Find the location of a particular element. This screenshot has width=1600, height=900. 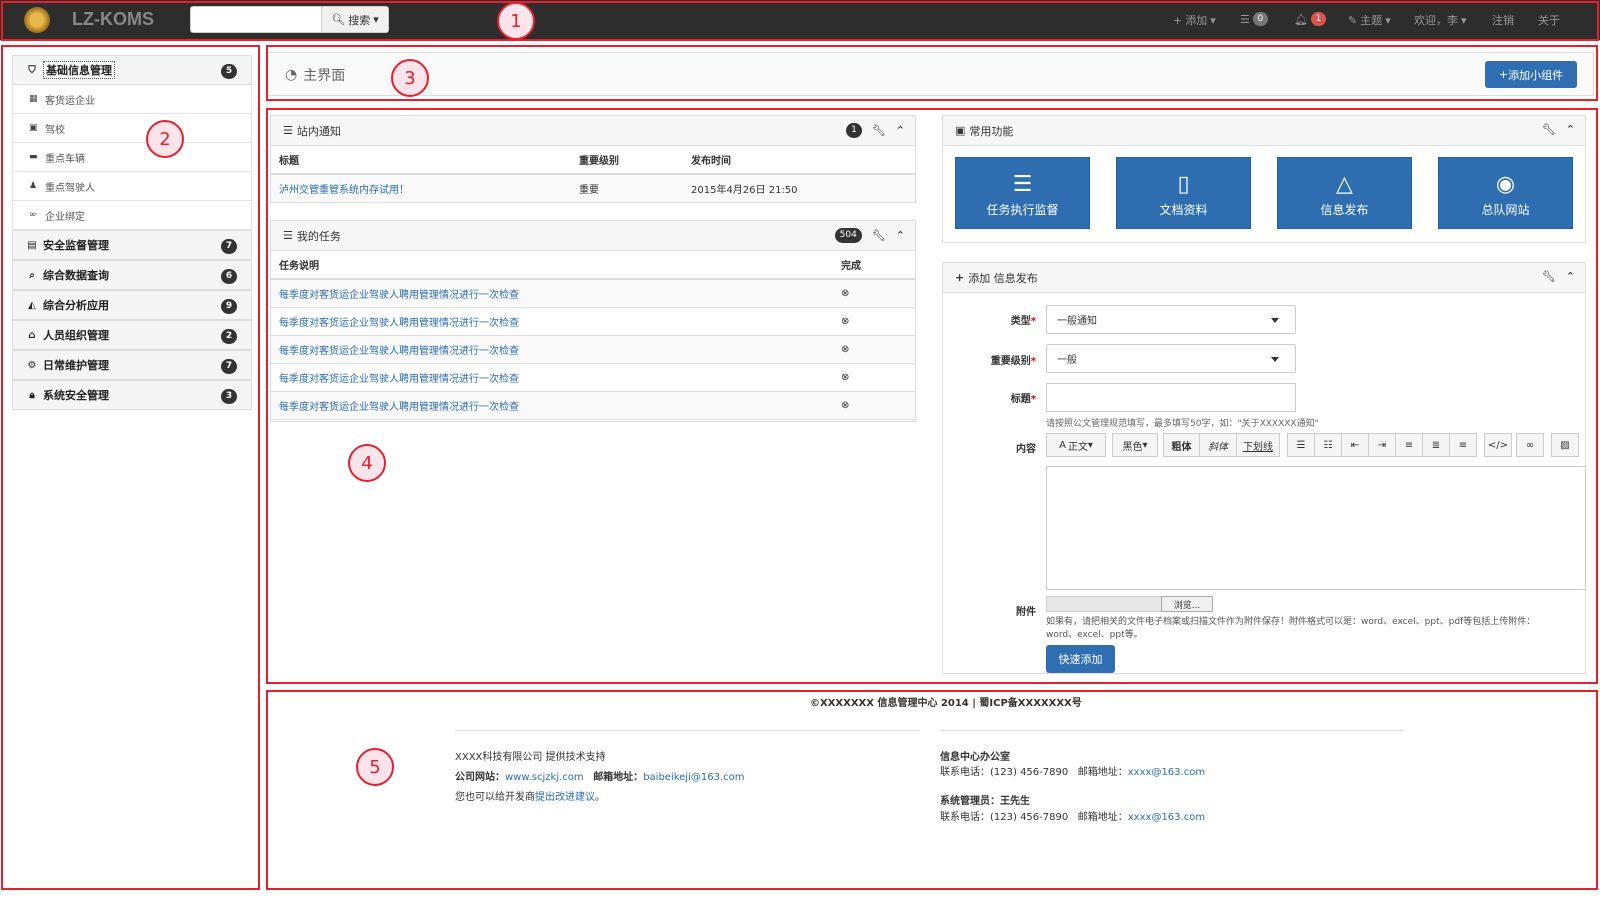

align-left-icon: ≣ is located at coordinates (1436, 445).